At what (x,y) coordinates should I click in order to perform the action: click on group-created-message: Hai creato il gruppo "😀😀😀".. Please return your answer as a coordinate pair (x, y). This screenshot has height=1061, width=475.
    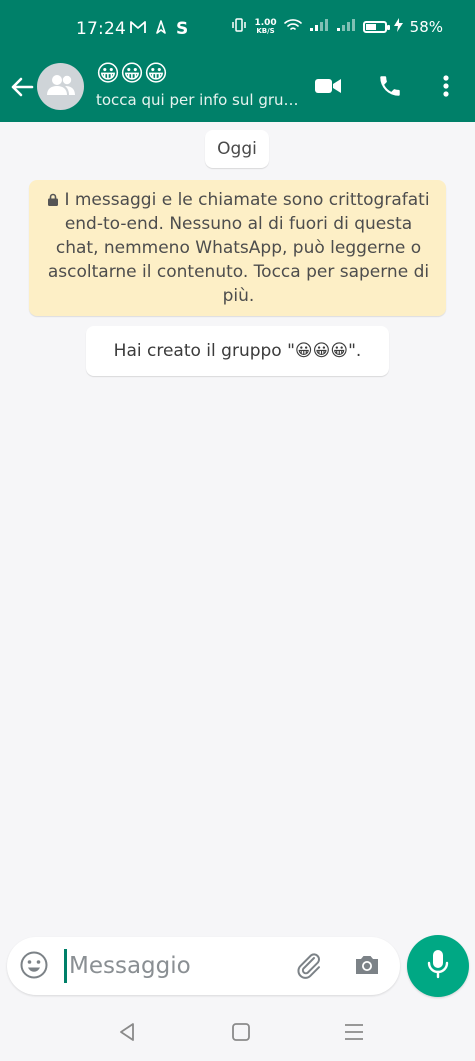
    Looking at the image, I should click on (237, 351).